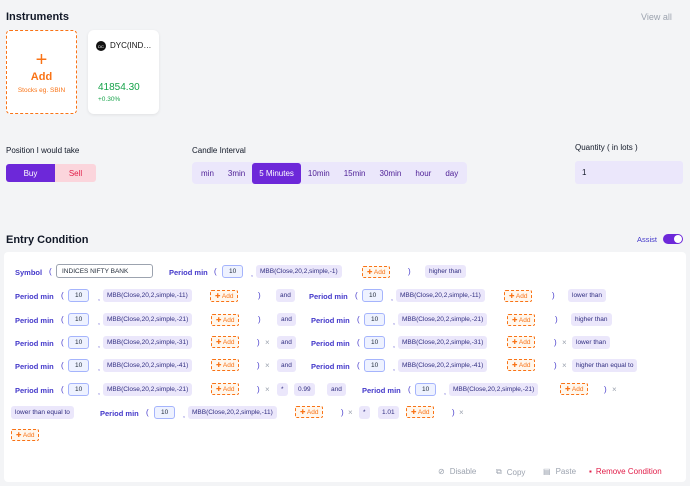 The image size is (690, 486). Describe the element at coordinates (304, 389) in the screenshot. I see `multiplier-value: 0.99` at that location.